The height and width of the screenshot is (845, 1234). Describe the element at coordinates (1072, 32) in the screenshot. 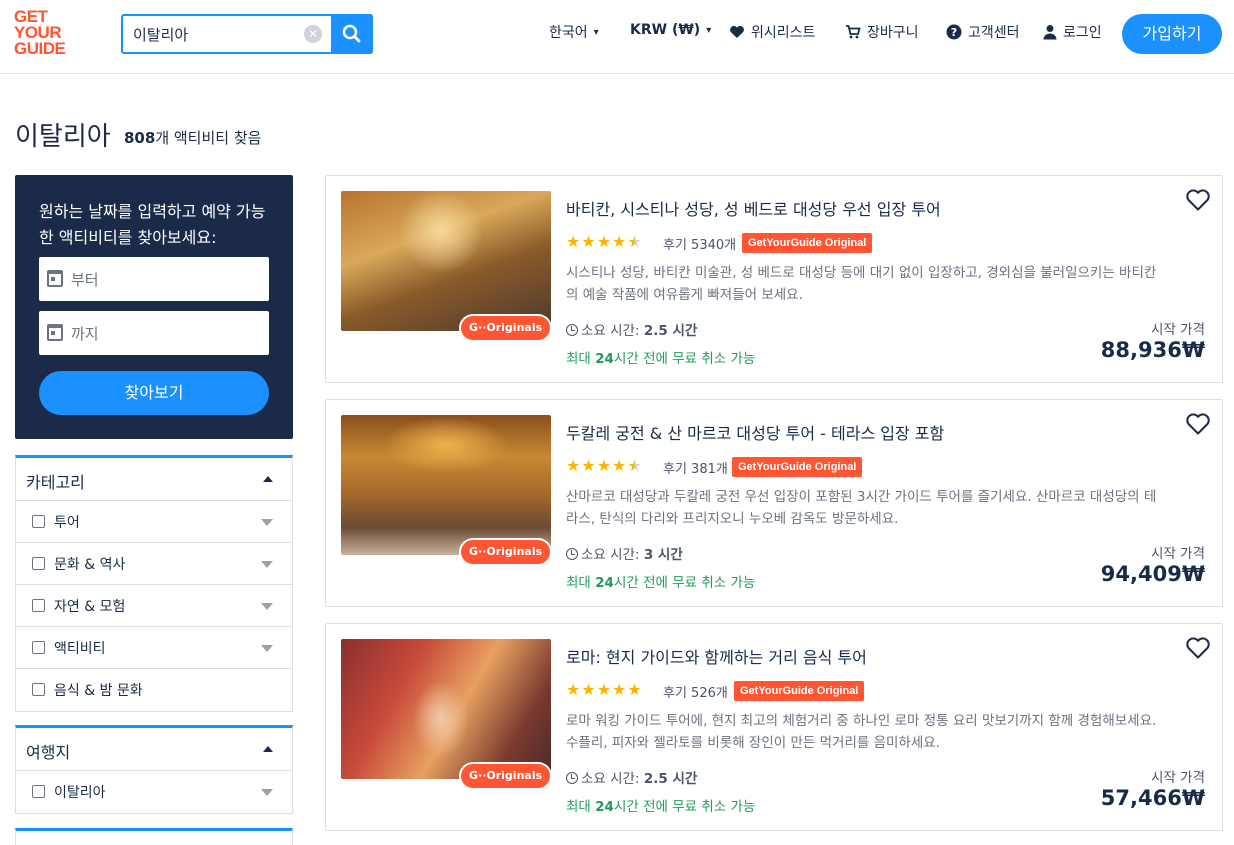

I see `login-link: 로그인` at that location.